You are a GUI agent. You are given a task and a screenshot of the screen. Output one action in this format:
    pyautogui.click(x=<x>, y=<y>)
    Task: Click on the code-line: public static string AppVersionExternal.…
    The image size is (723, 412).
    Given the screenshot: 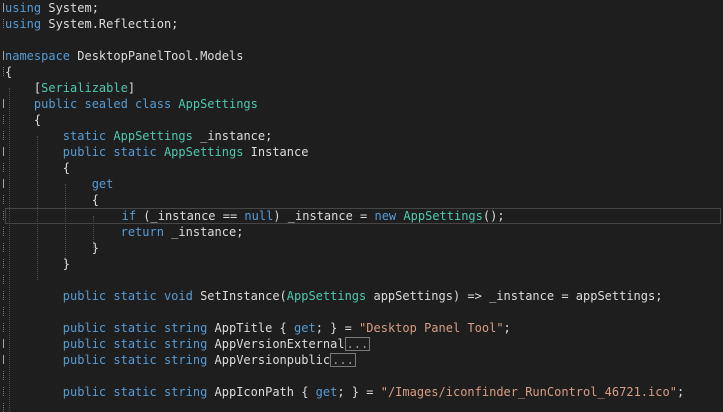 What is the action you would take?
    pyautogui.click(x=363, y=344)
    